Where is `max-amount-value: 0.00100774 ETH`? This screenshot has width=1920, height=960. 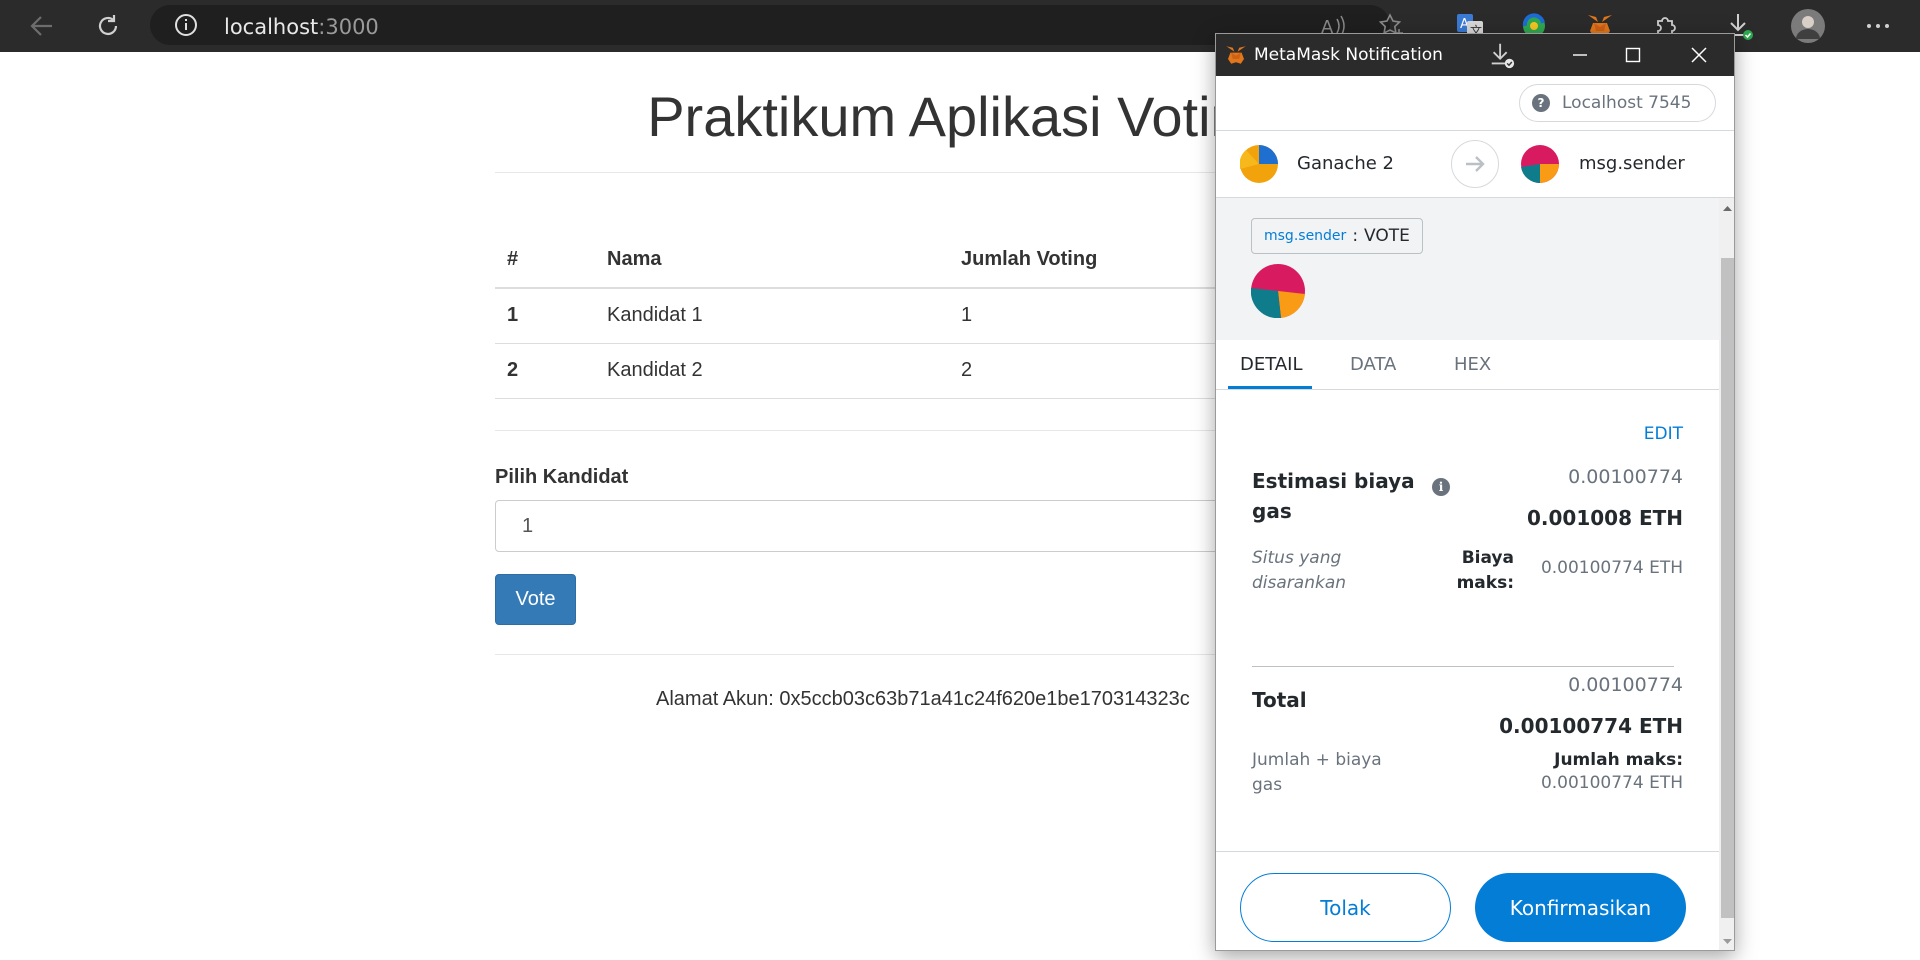 max-amount-value: 0.00100774 ETH is located at coordinates (1611, 783).